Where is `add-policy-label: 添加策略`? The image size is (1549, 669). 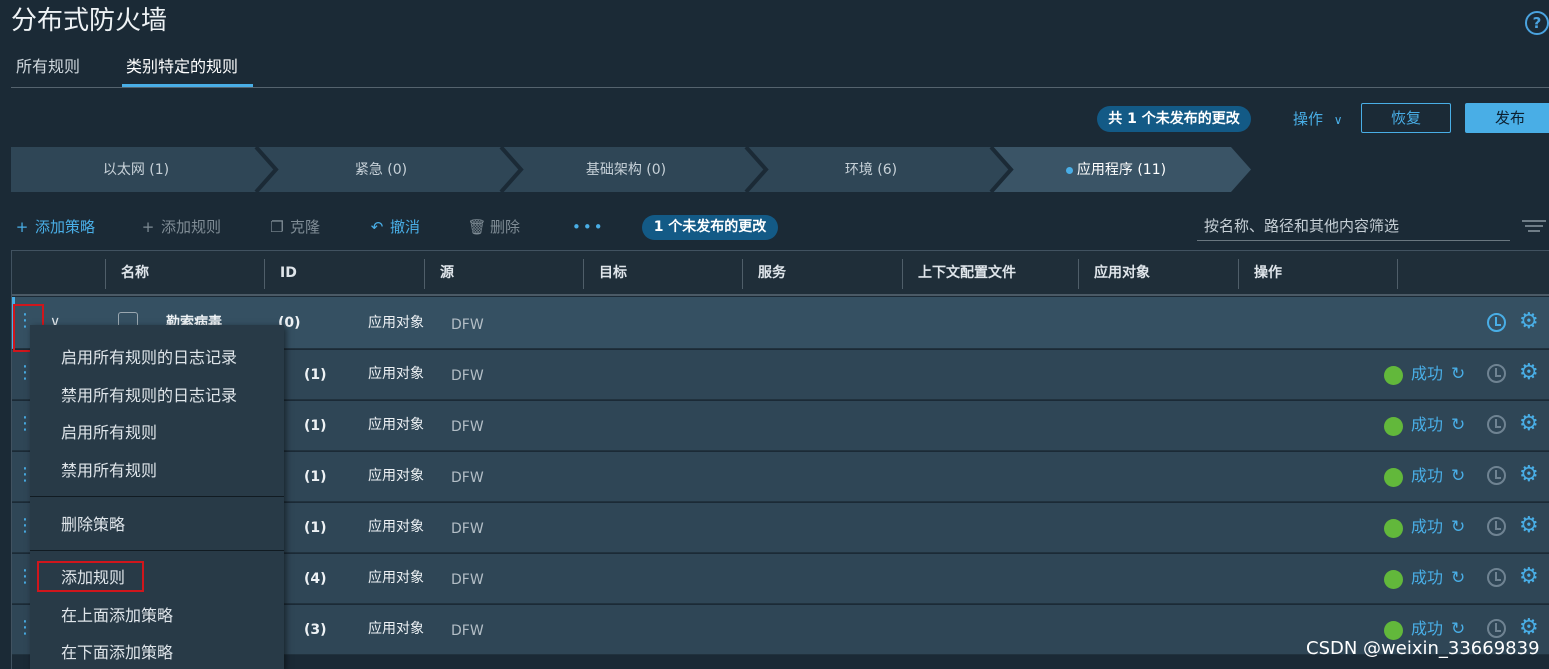
add-policy-label: 添加策略 is located at coordinates (65, 227).